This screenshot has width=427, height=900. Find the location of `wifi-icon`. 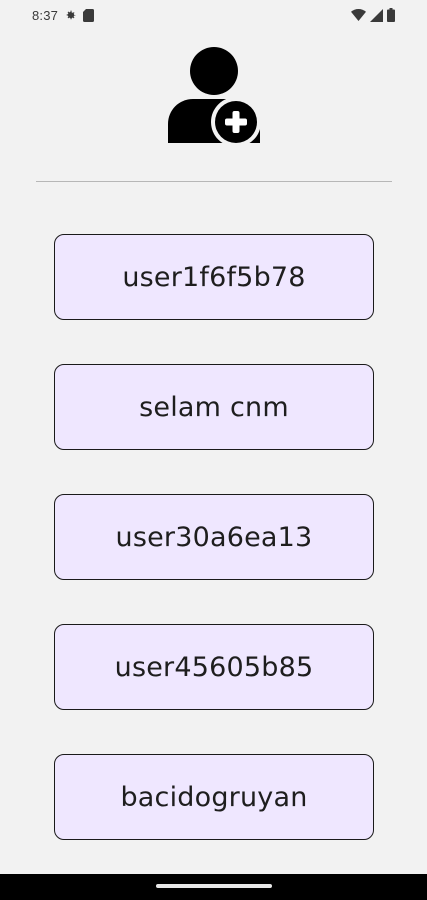

wifi-icon is located at coordinates (358, 15).